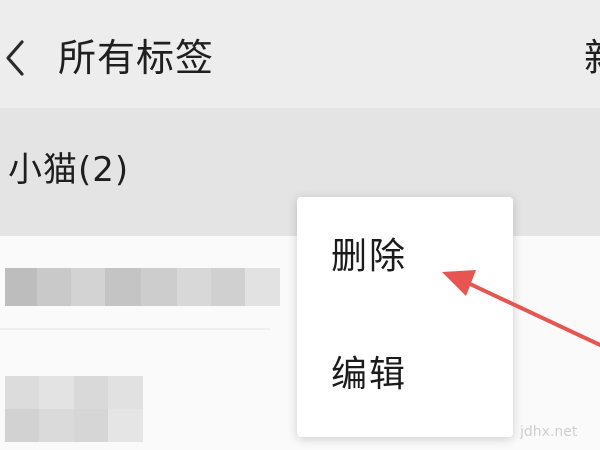  Describe the element at coordinates (592, 58) in the screenshot. I see `new-tag-button: 新` at that location.